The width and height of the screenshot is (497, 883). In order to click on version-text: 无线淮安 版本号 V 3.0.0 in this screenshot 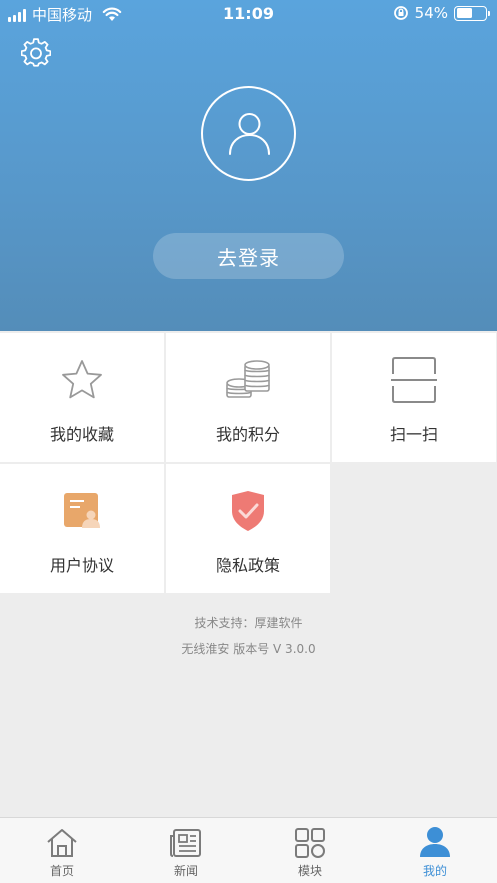, I will do `click(248, 649)`.